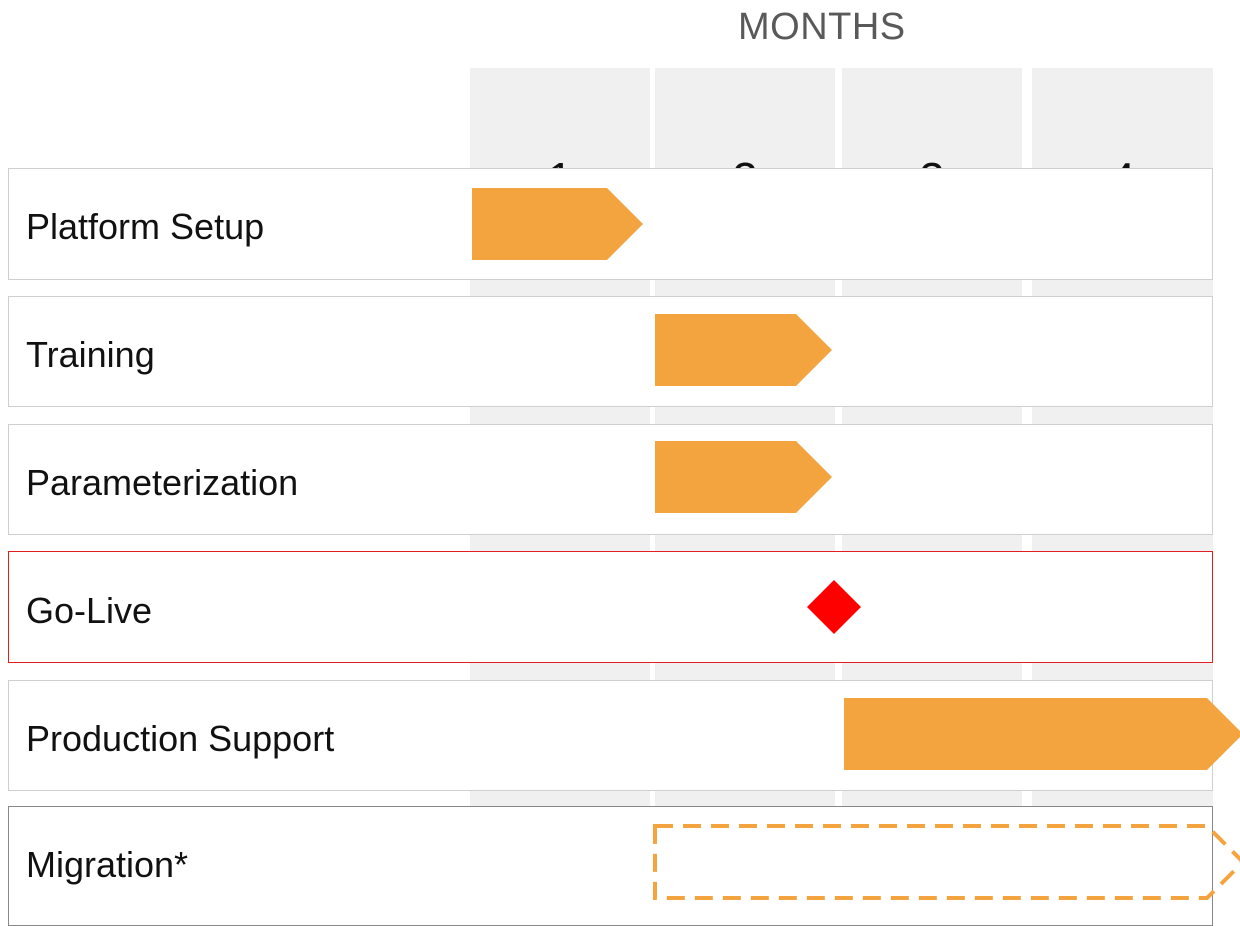  What do you see at coordinates (946, 862) in the screenshot?
I see `gantt-bar-dashed` at bounding box center [946, 862].